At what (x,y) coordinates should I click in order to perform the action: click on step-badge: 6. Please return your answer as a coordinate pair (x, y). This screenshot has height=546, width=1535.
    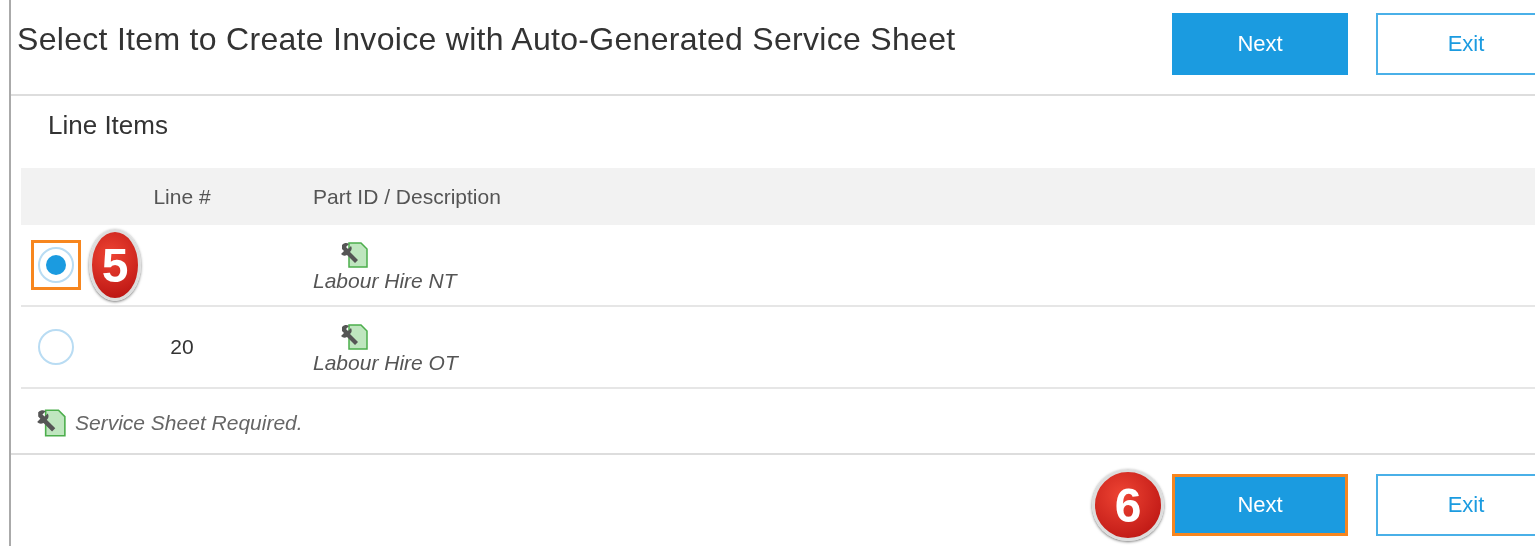
    Looking at the image, I should click on (1128, 505).